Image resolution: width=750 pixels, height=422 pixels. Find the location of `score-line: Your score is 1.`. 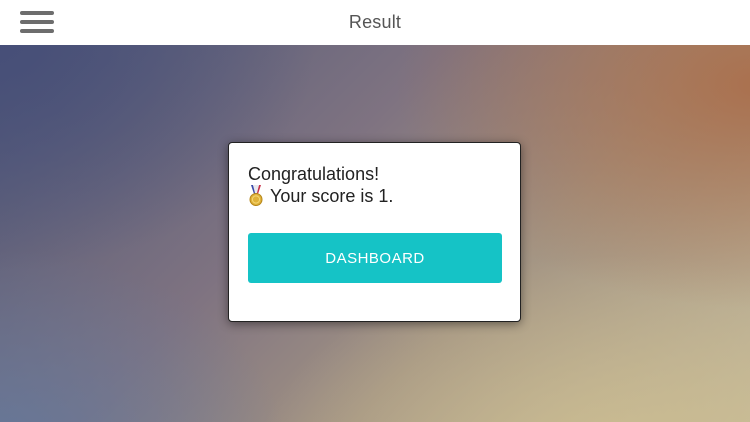

score-line: Your score is 1. is located at coordinates (320, 196).